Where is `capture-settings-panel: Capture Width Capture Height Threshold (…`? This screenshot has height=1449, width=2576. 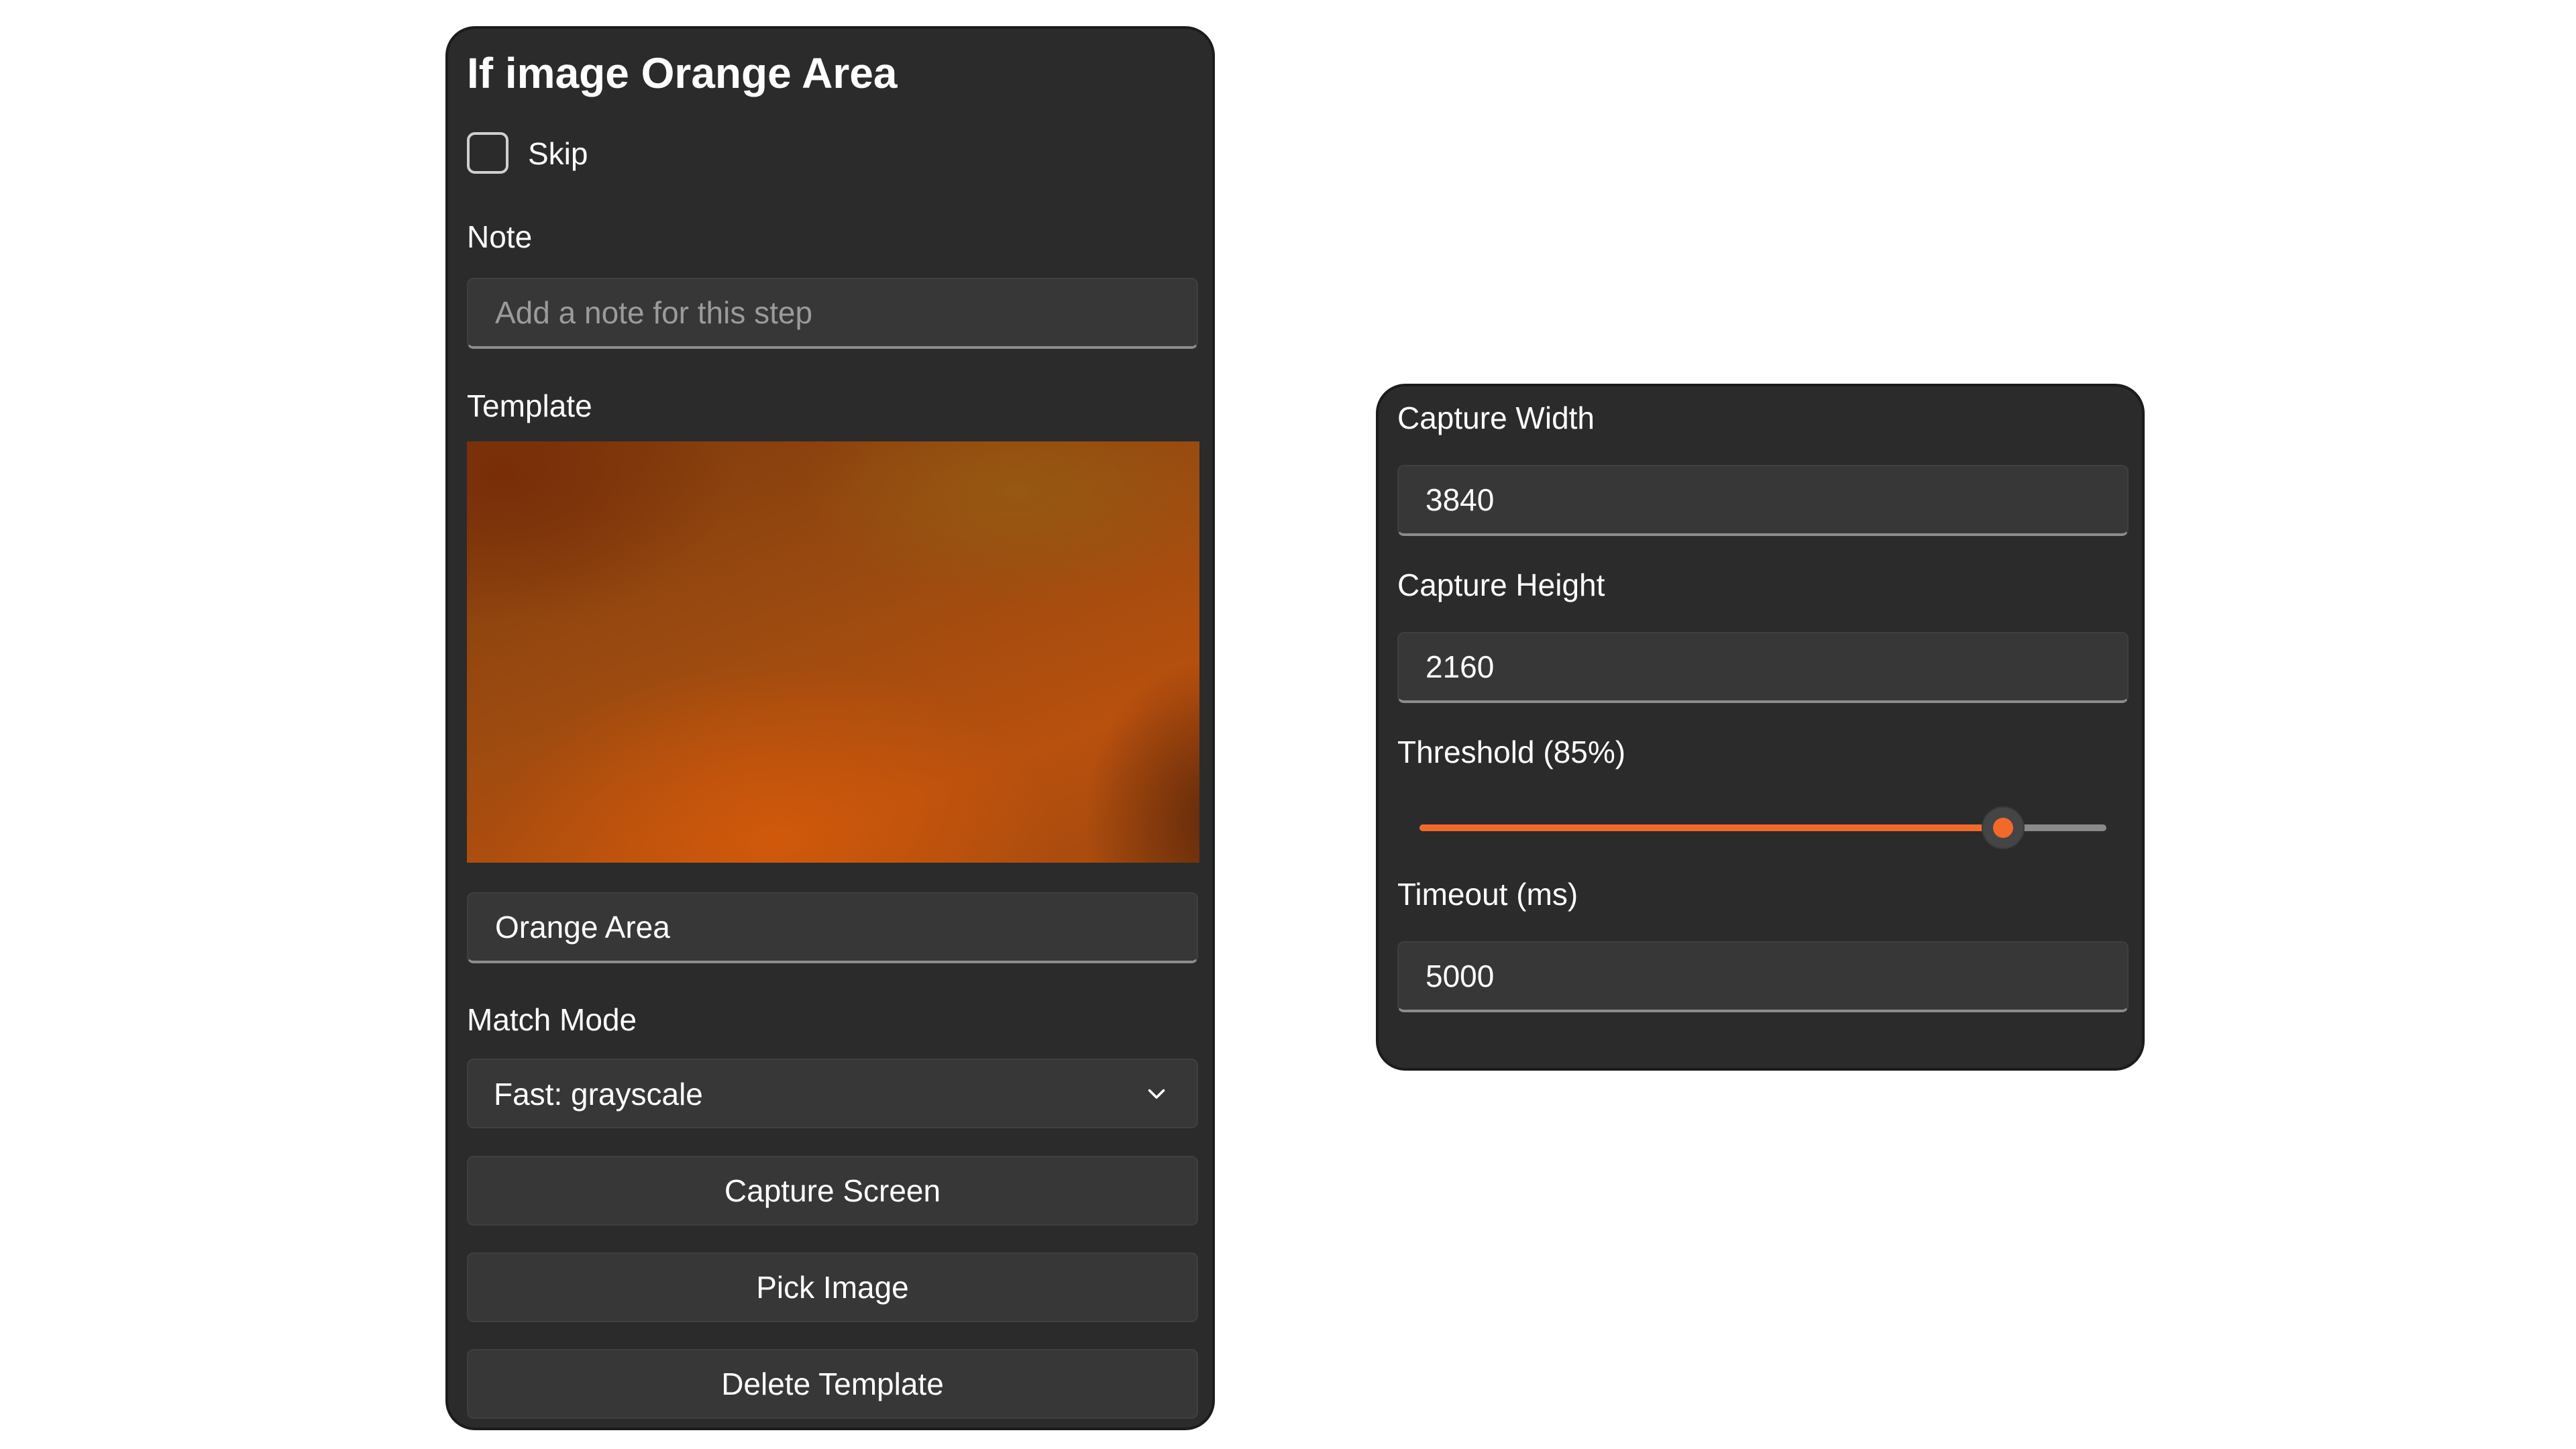
capture-settings-panel: Capture Width Capture Height Threshold (… is located at coordinates (1760, 727).